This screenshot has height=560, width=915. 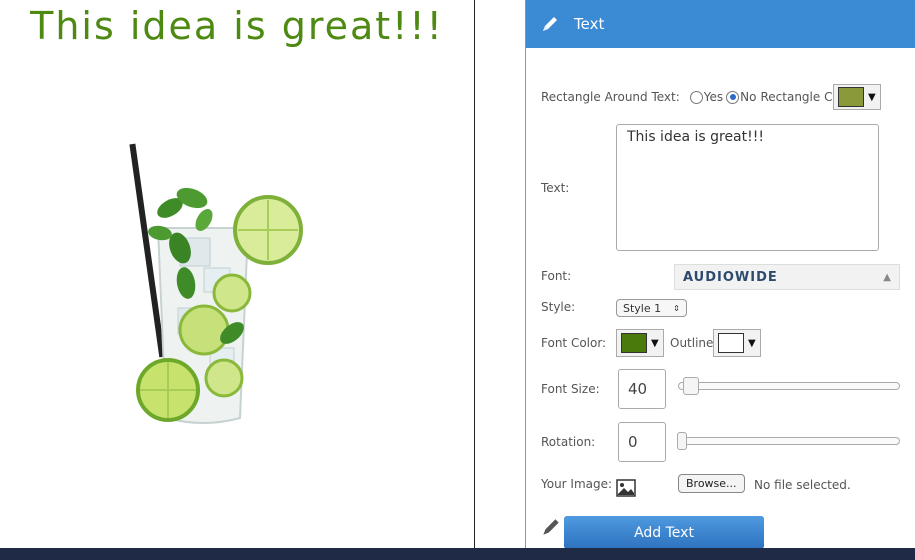 What do you see at coordinates (694, 343) in the screenshot?
I see `outline-label: Outline:` at bounding box center [694, 343].